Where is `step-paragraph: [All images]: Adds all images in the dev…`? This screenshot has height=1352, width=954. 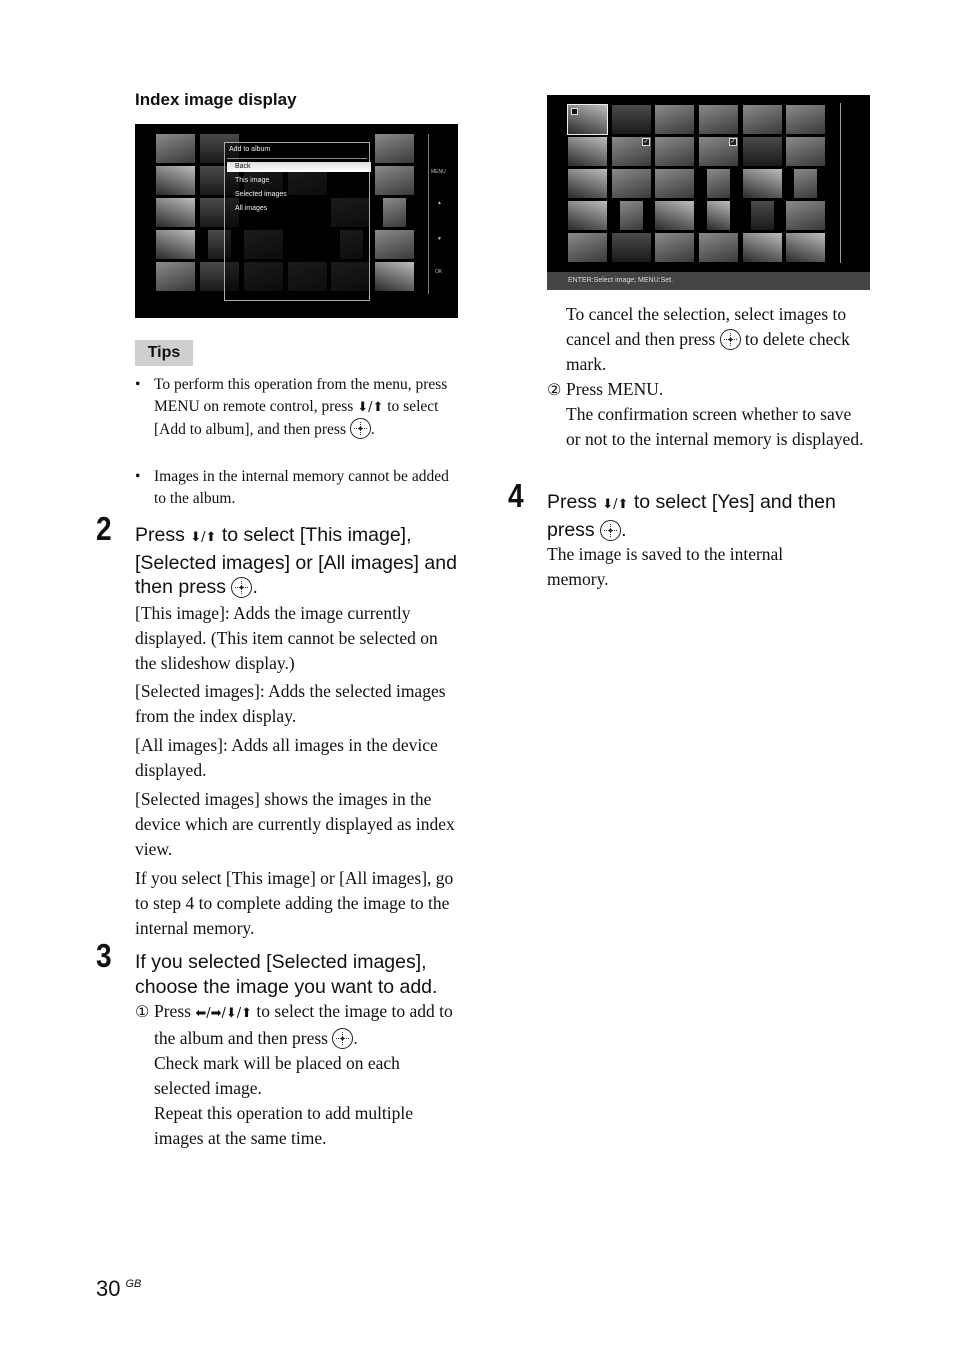 step-paragraph: [All images]: Adds all images in the dev… is located at coordinates (286, 757).